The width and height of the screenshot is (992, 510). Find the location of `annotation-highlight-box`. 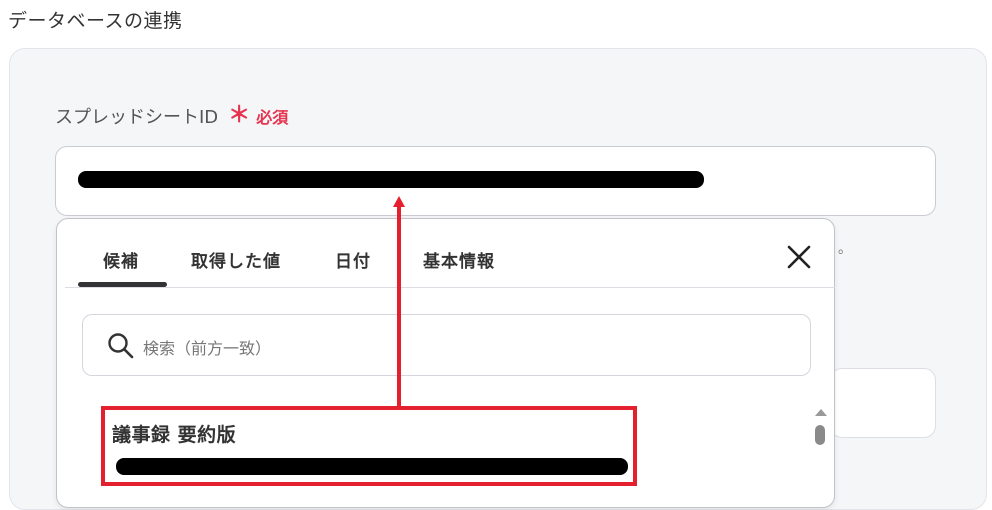

annotation-highlight-box is located at coordinates (369, 446).